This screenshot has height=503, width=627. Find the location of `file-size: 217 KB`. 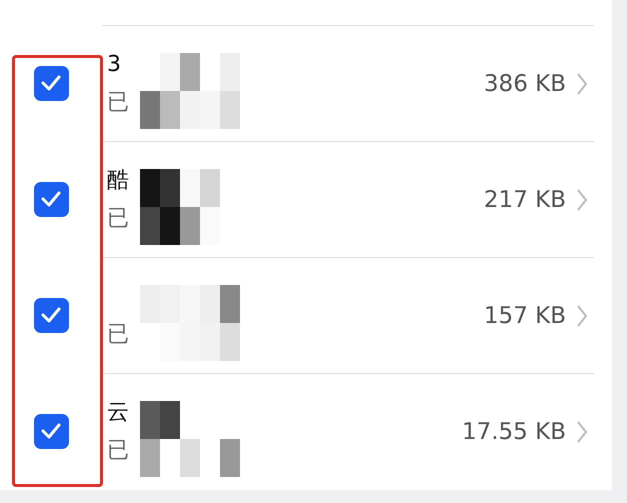

file-size: 217 KB is located at coordinates (525, 199).